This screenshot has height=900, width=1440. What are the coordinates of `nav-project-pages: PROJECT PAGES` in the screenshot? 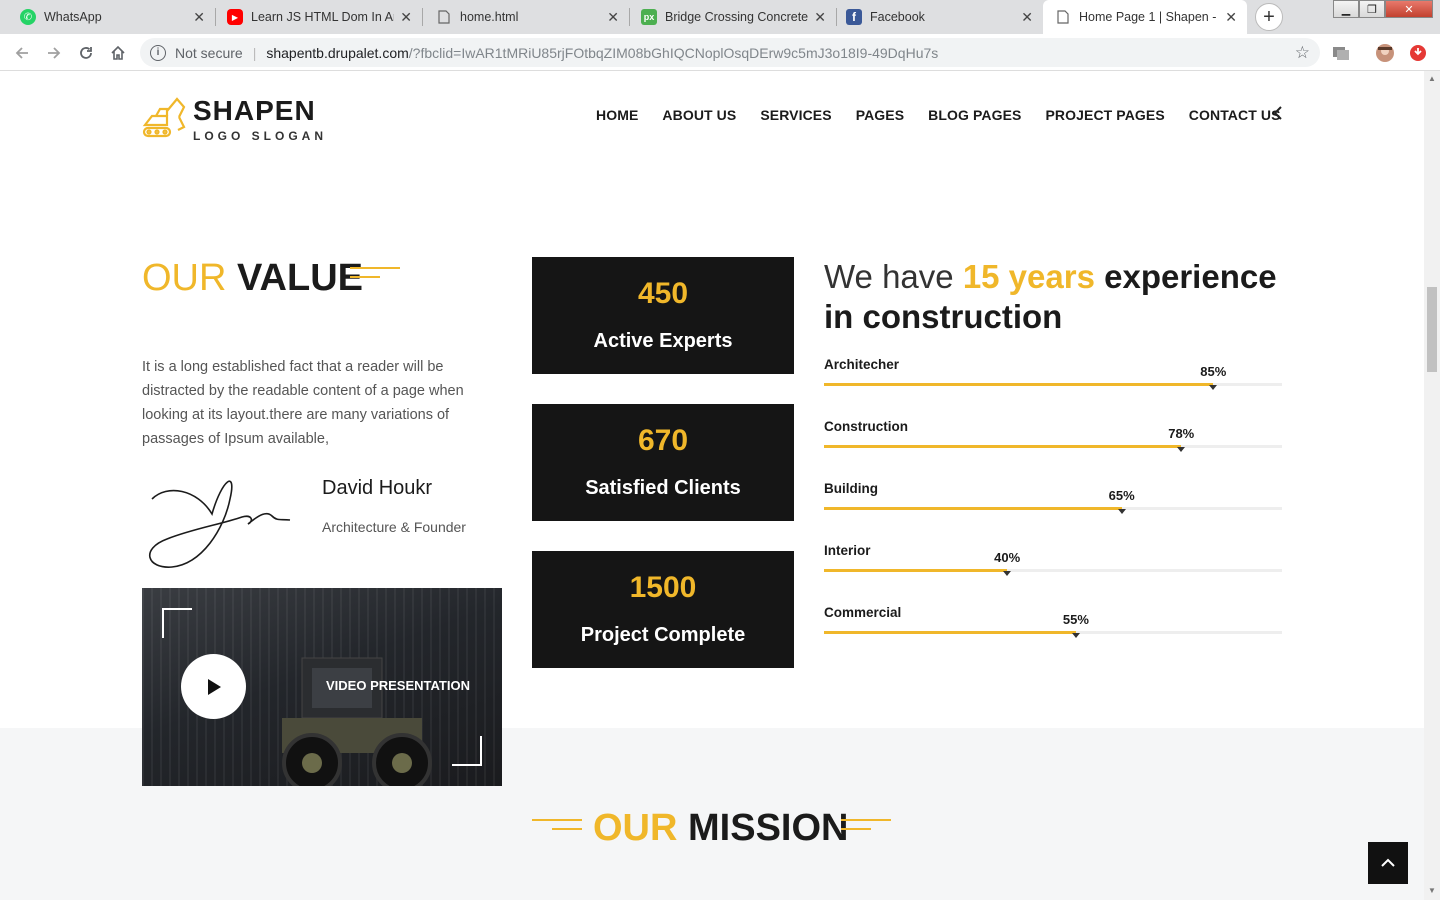 It's located at (1104, 115).